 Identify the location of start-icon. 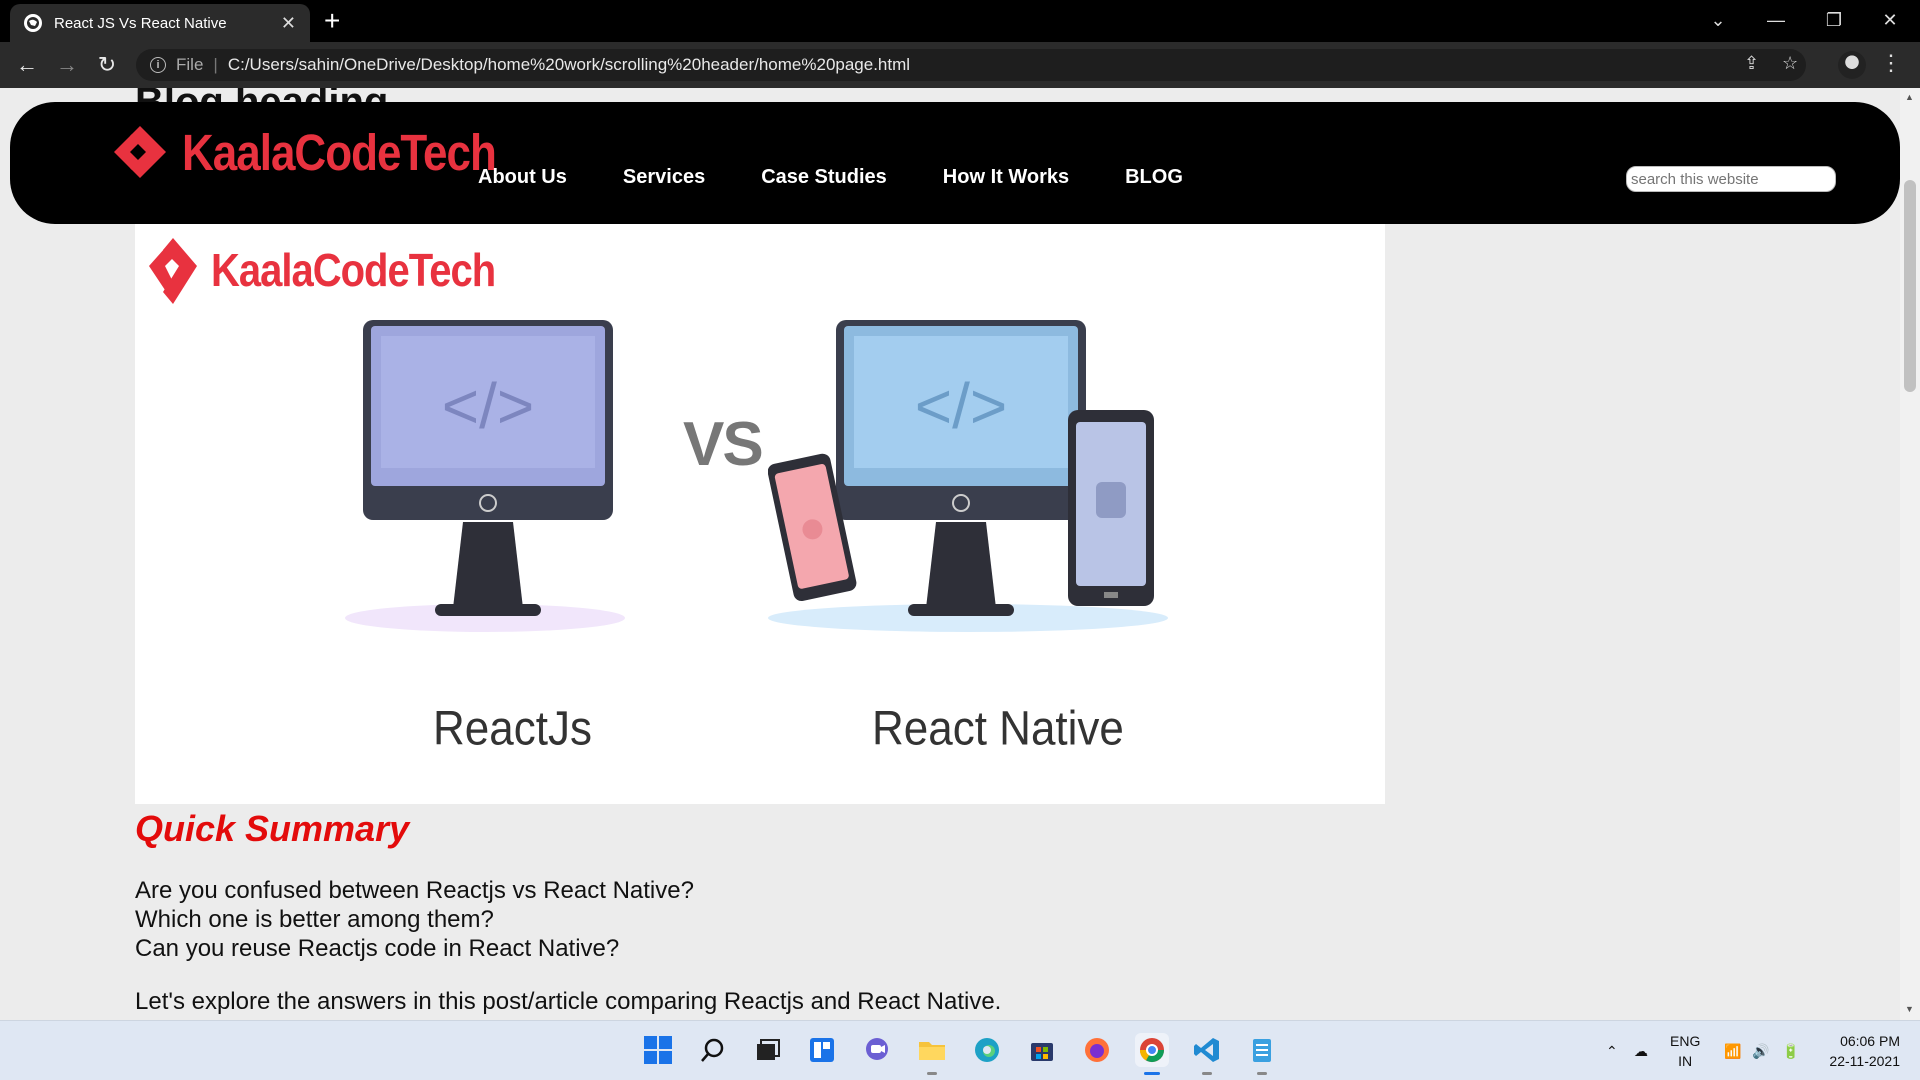
(658, 1050).